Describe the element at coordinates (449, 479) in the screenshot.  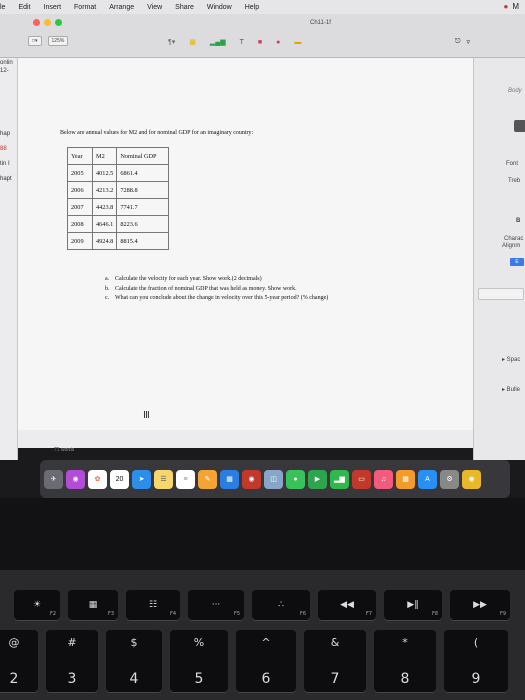
I see `system-preferences-icon: ⚙` at that location.